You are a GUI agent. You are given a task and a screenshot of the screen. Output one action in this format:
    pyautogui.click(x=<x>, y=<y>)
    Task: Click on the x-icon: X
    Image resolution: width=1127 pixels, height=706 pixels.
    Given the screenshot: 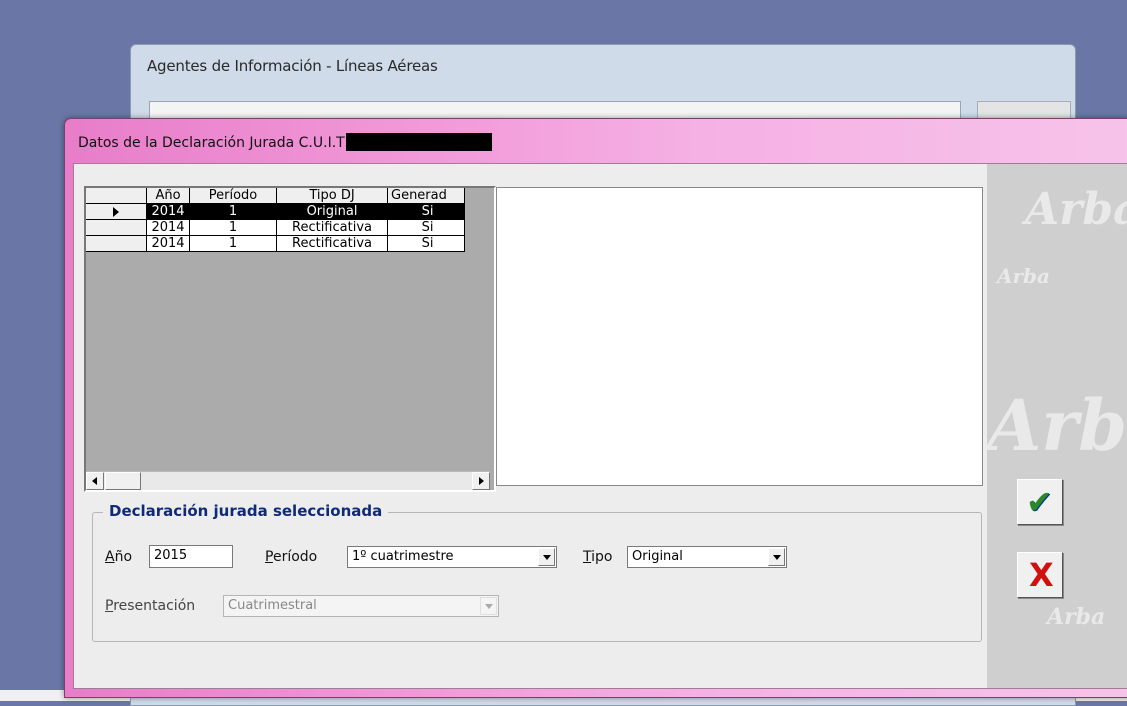 What is the action you would take?
    pyautogui.click(x=1041, y=575)
    